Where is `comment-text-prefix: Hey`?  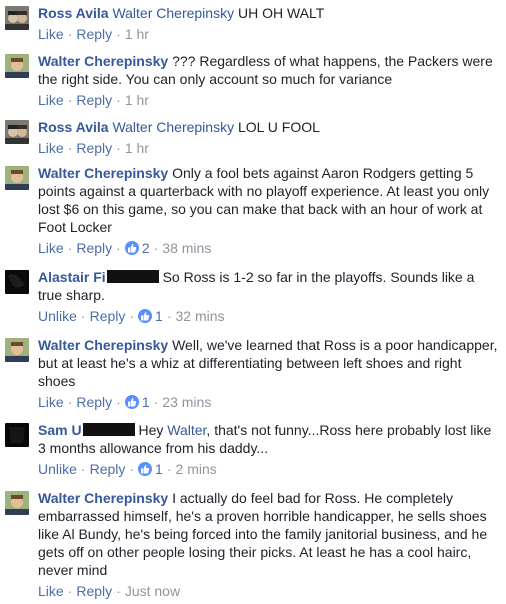 comment-text-prefix: Hey is located at coordinates (153, 430).